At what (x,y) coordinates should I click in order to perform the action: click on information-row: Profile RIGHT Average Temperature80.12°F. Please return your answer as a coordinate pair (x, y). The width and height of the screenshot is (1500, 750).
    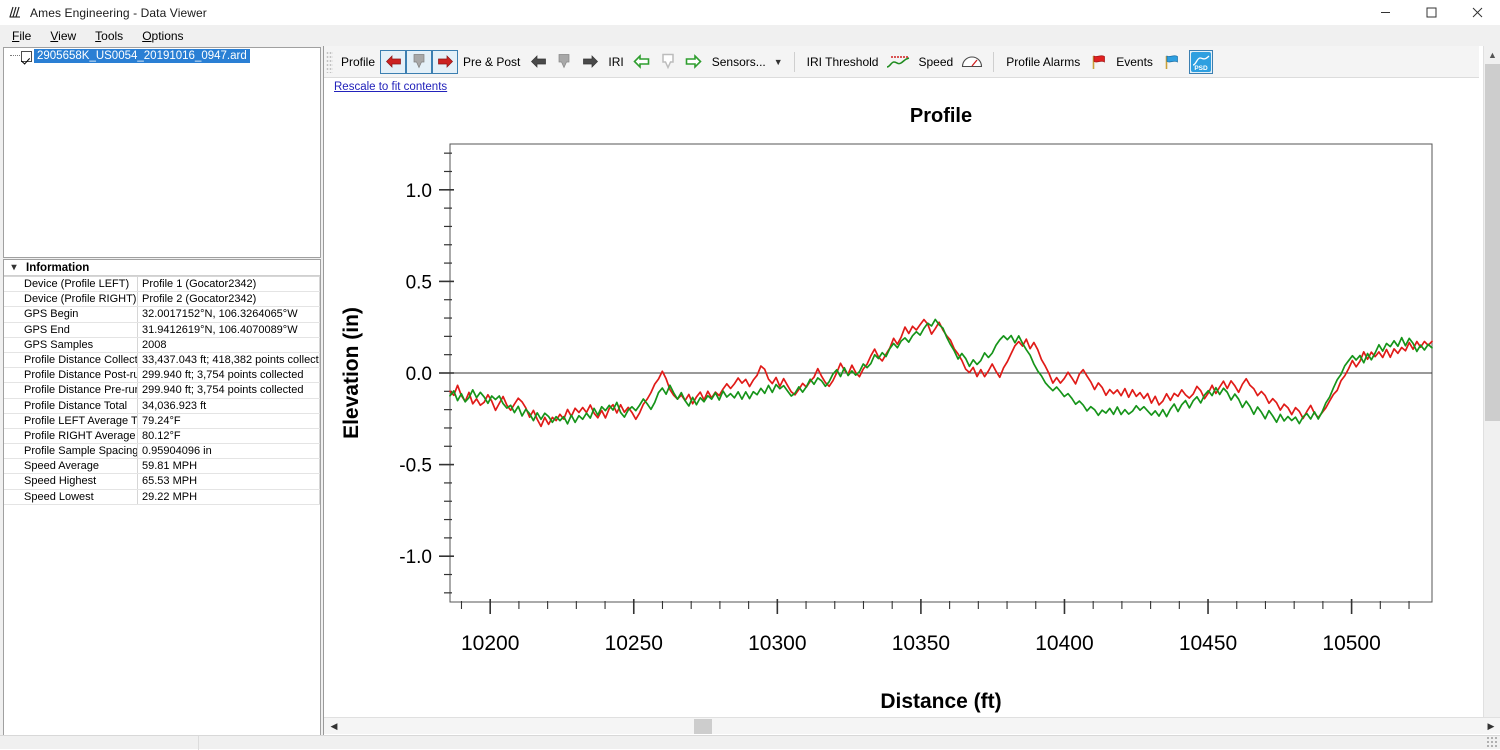
    Looking at the image, I should click on (162, 436).